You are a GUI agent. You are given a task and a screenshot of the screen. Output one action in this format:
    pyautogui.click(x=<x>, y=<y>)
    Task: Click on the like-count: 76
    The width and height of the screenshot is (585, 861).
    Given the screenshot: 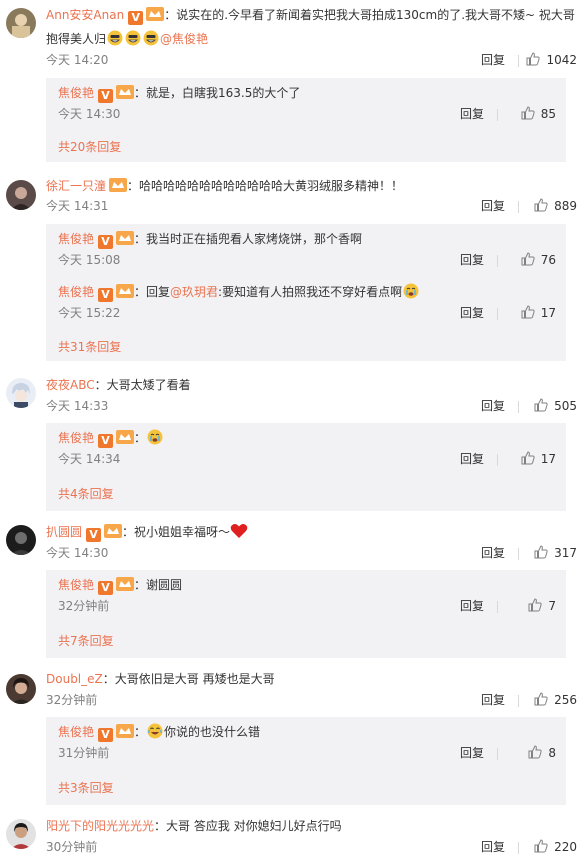 What is the action you would take?
    pyautogui.click(x=548, y=260)
    